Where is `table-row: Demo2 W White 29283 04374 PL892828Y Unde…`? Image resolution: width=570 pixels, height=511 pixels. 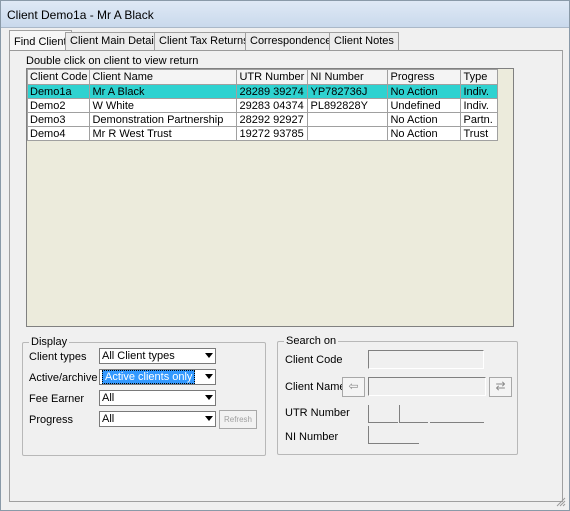
table-row: Demo2 W White 29283 04374 PL892828Y Unde… is located at coordinates (262, 105).